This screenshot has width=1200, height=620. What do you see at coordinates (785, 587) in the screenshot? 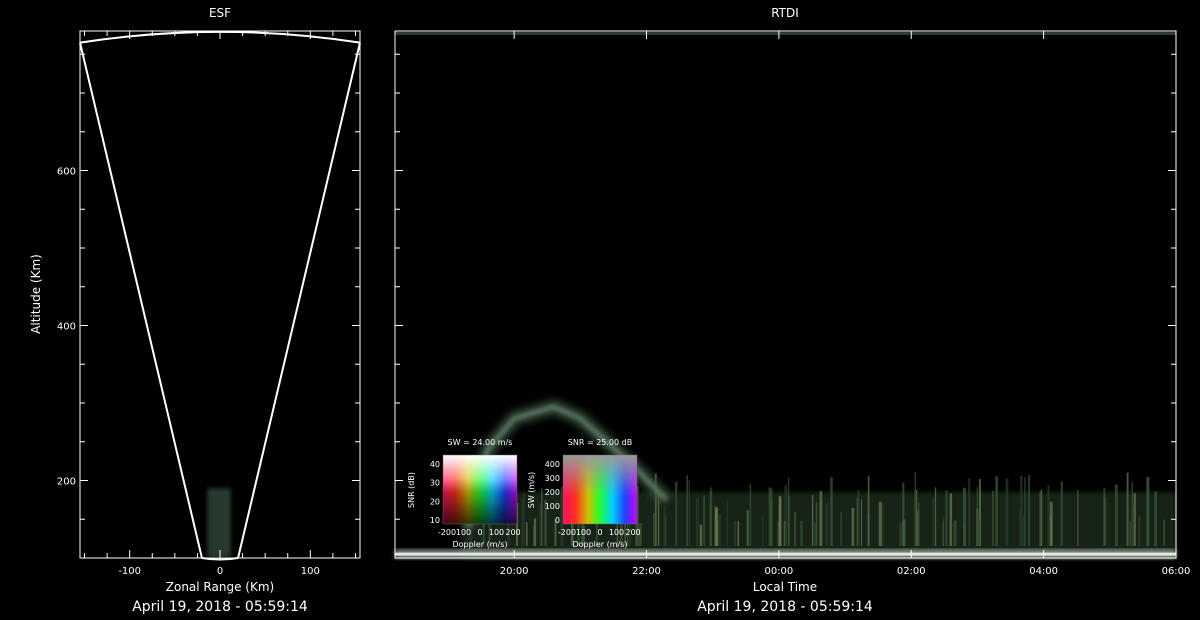
I see `rtdi-x-axis-label: Local Time` at bounding box center [785, 587].